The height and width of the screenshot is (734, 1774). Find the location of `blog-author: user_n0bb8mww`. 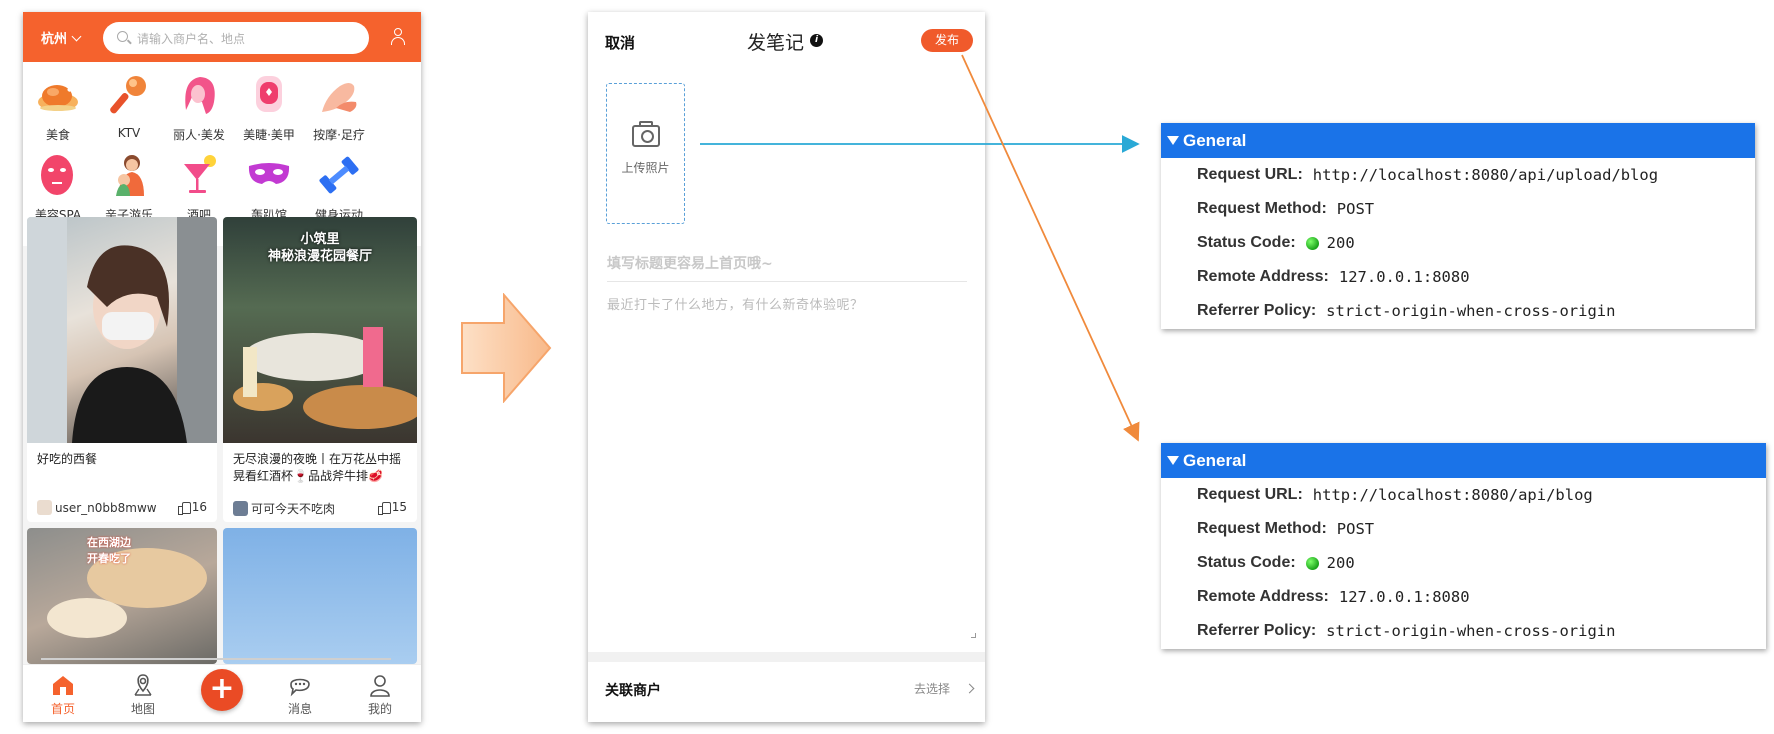

blog-author: user_n0bb8mww is located at coordinates (97, 507).